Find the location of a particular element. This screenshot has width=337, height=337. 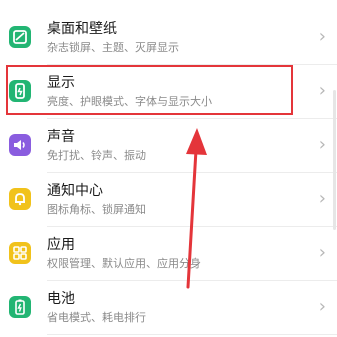

settings-item-title: 应用 is located at coordinates (61, 245).